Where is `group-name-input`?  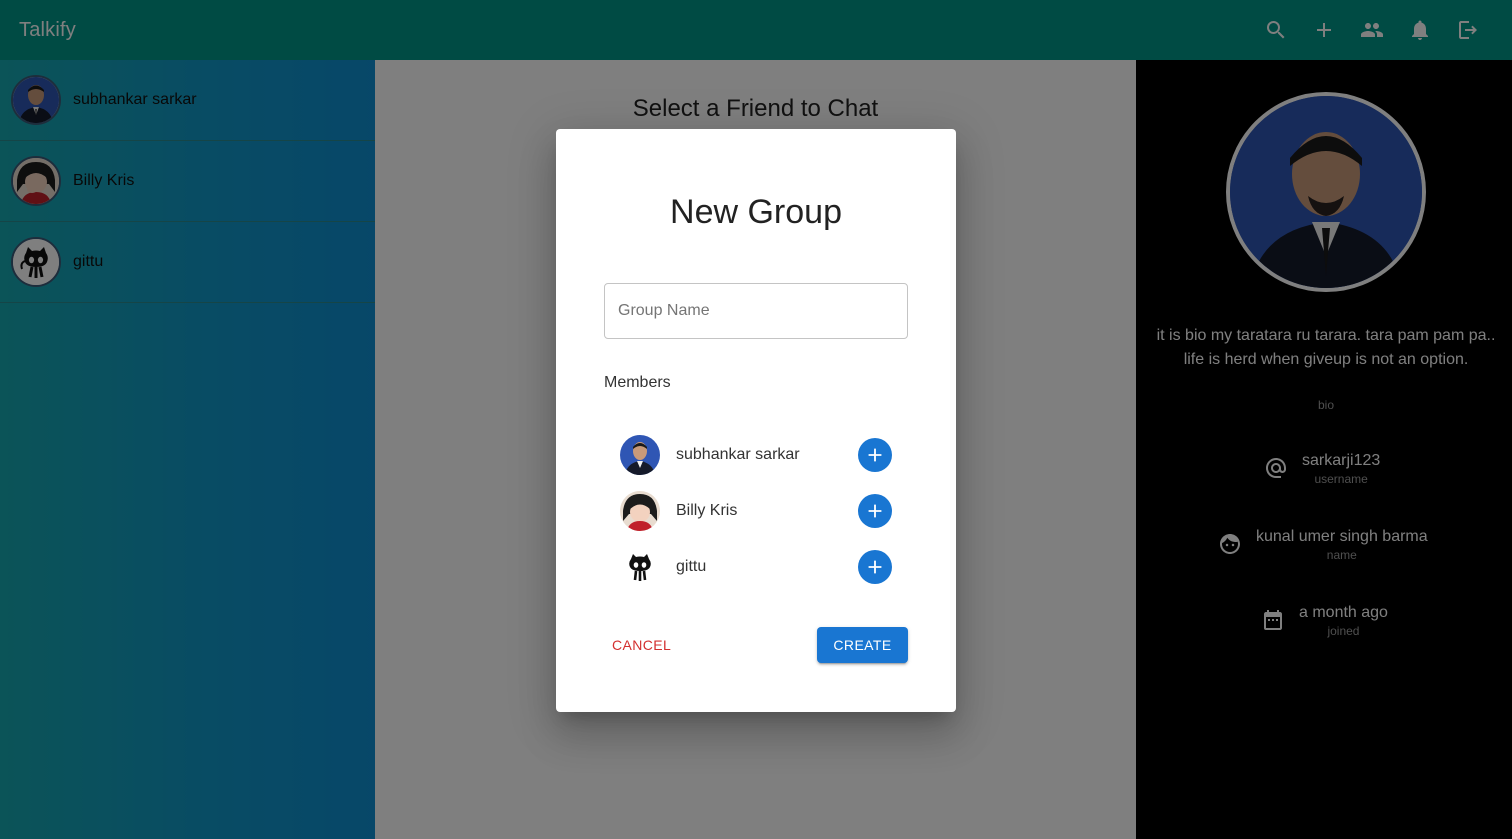
group-name-input is located at coordinates (756, 311).